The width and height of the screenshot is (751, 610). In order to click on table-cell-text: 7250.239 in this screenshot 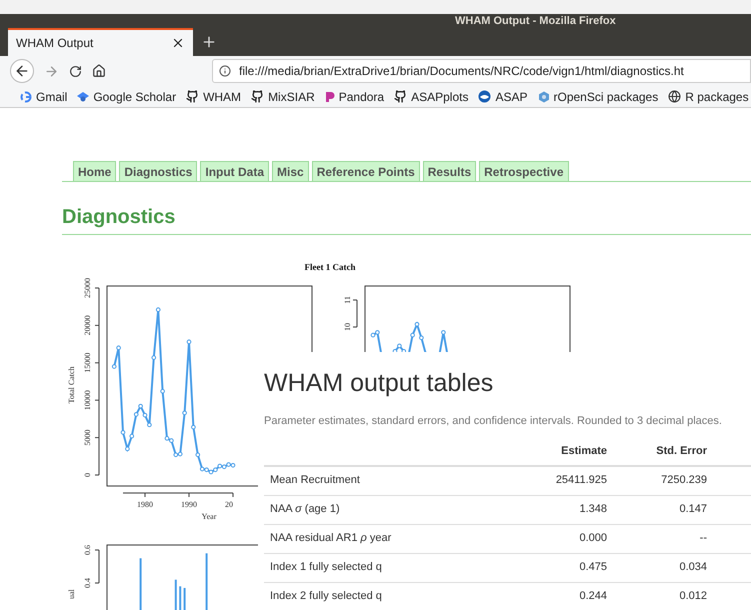, I will do `click(684, 480)`.